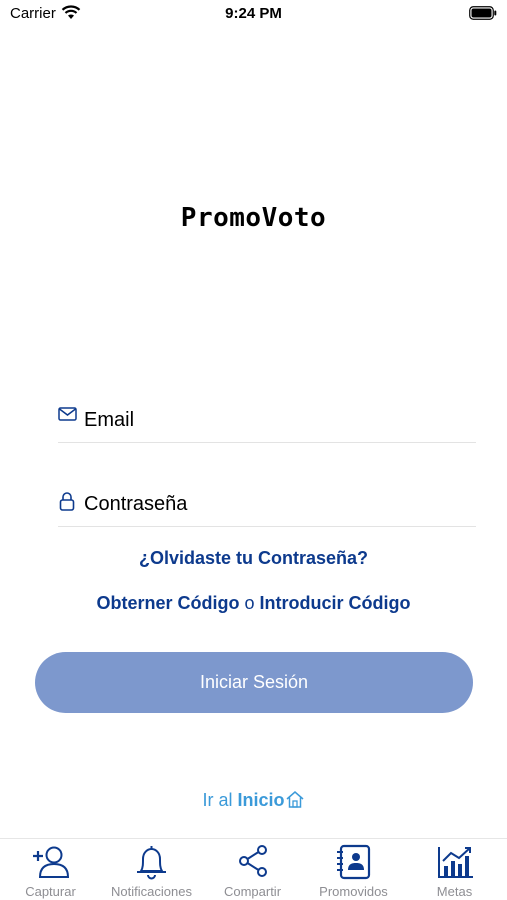 Image resolution: width=507 pixels, height=900 pixels. I want to click on home-link-prefix: Ir al, so click(217, 800).